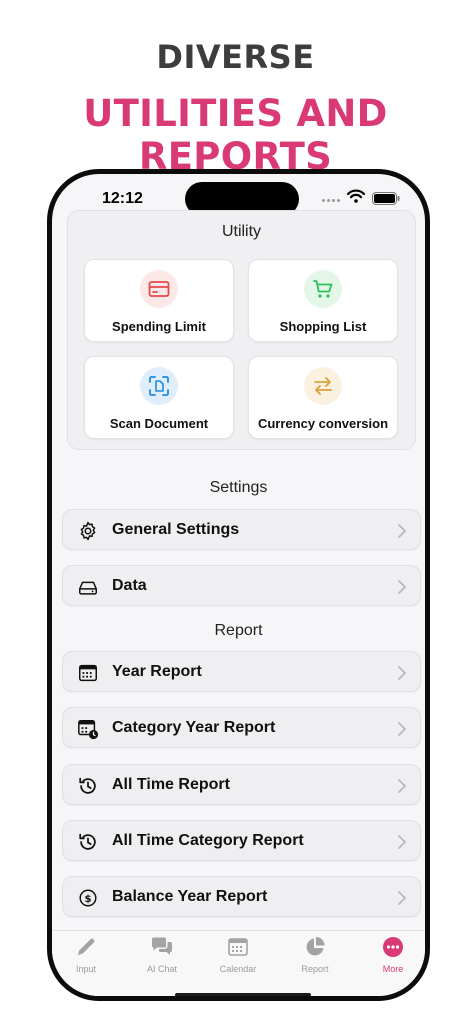 Image resolution: width=471 pixels, height=1024 pixels. What do you see at coordinates (88, 531) in the screenshot?
I see `gear-icon` at bounding box center [88, 531].